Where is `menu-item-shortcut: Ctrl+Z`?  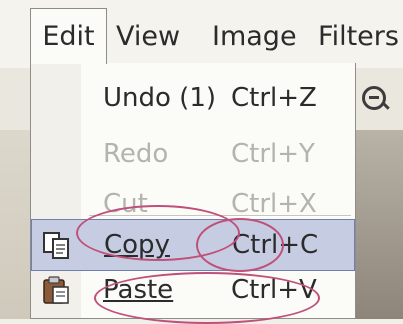 menu-item-shortcut: Ctrl+Z is located at coordinates (274, 98).